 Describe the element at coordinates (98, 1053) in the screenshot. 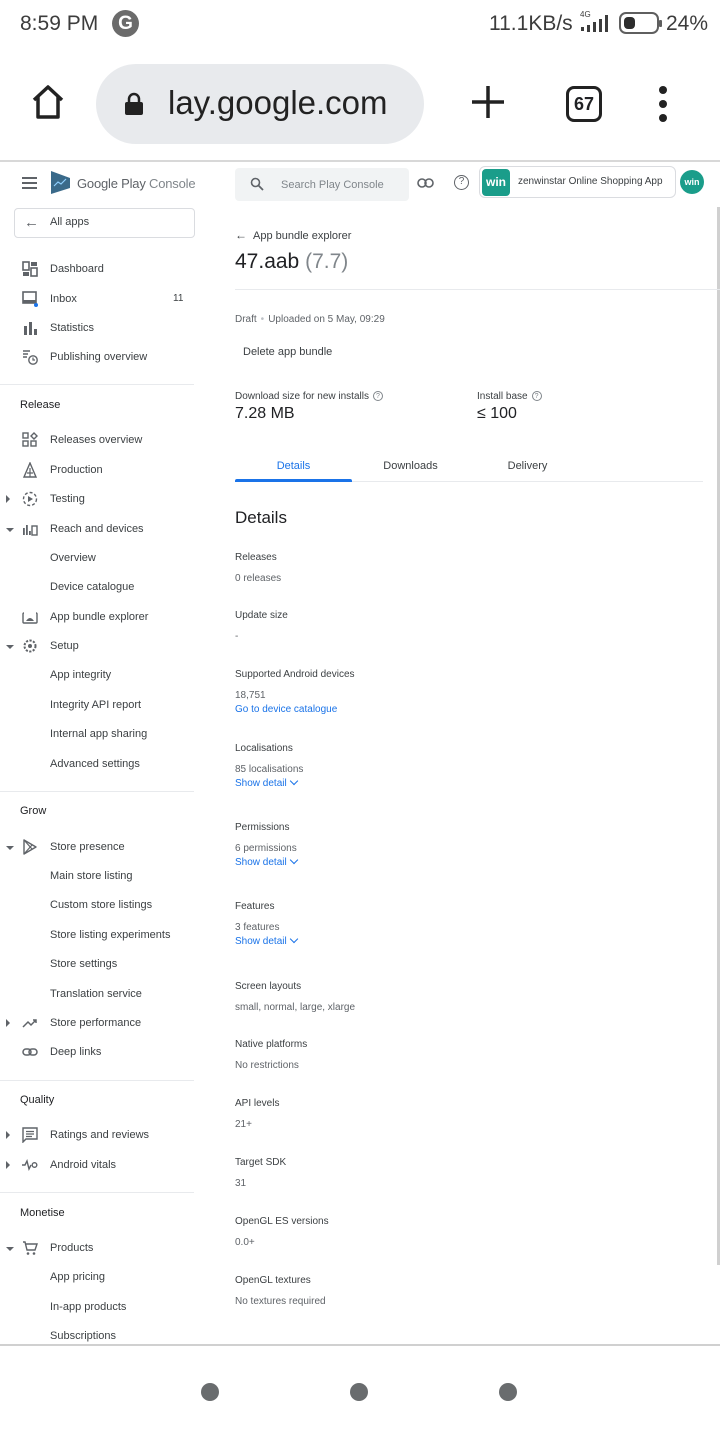

I see `sidebar-item-deep-links: Deep links` at that location.